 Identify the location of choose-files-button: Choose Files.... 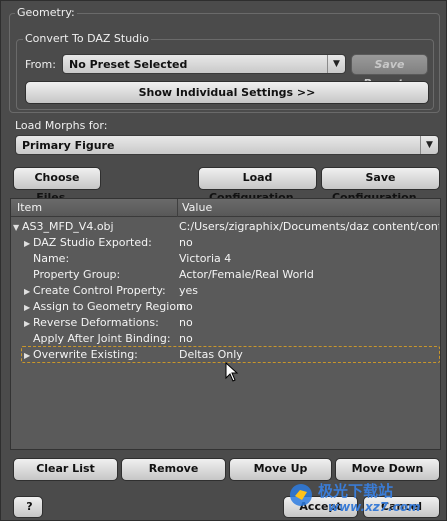
(57, 185).